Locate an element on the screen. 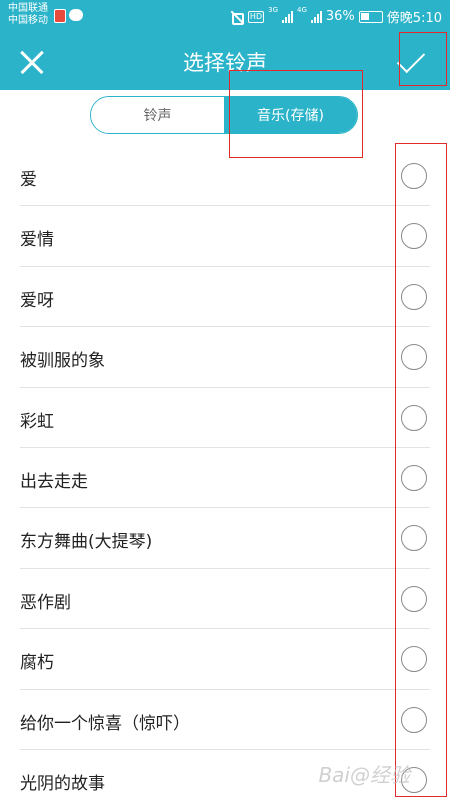 The width and height of the screenshot is (450, 800). status-icons: HD 3G 4G 36% 傍晚5:10 is located at coordinates (336, 16).